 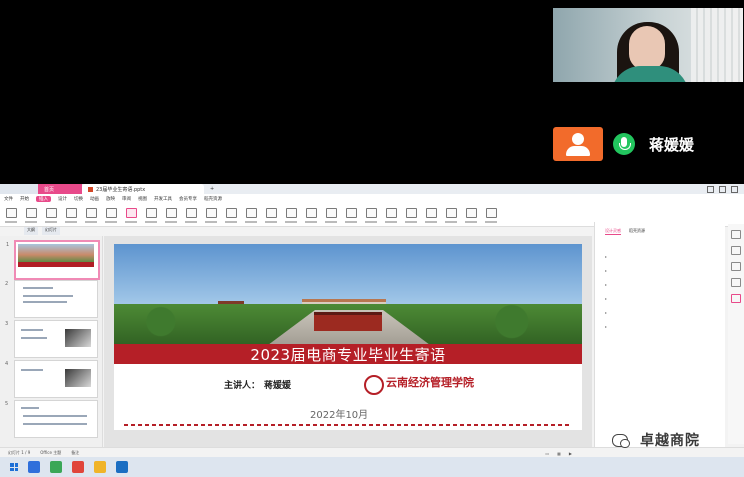 I want to click on format-icon, so click(x=736, y=266).